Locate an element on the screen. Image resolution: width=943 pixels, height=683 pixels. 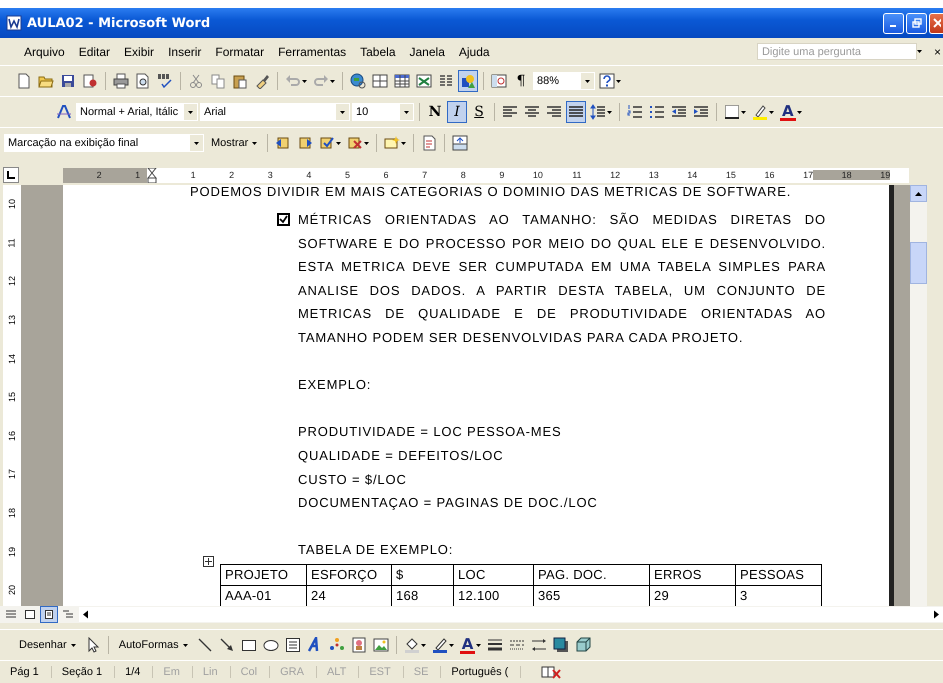
bulleted-list-icon is located at coordinates (657, 112).